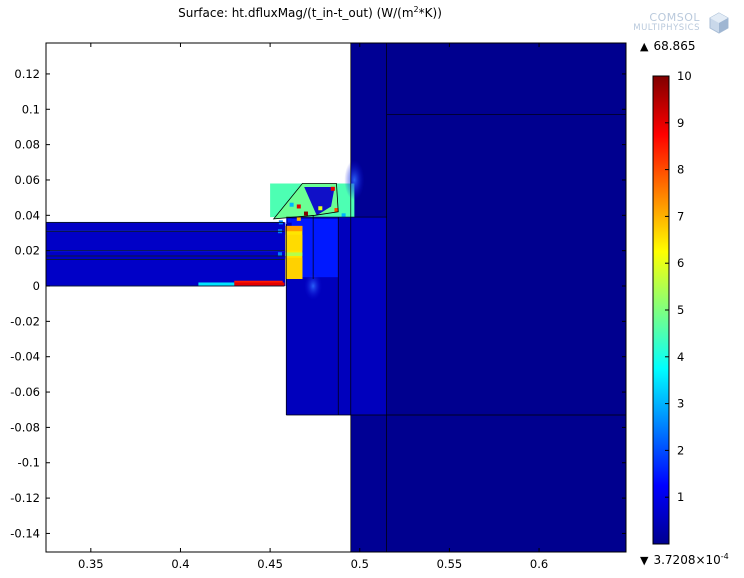 The image size is (744, 578). I want to click on y-tick-label: -0.1, so click(29, 463).